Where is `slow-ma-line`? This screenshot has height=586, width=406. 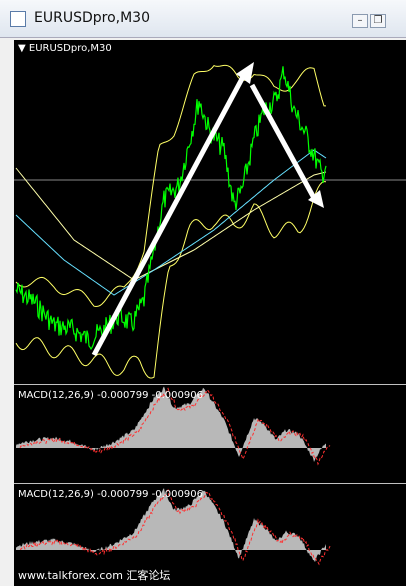
slow-ma-line is located at coordinates (171, 224).